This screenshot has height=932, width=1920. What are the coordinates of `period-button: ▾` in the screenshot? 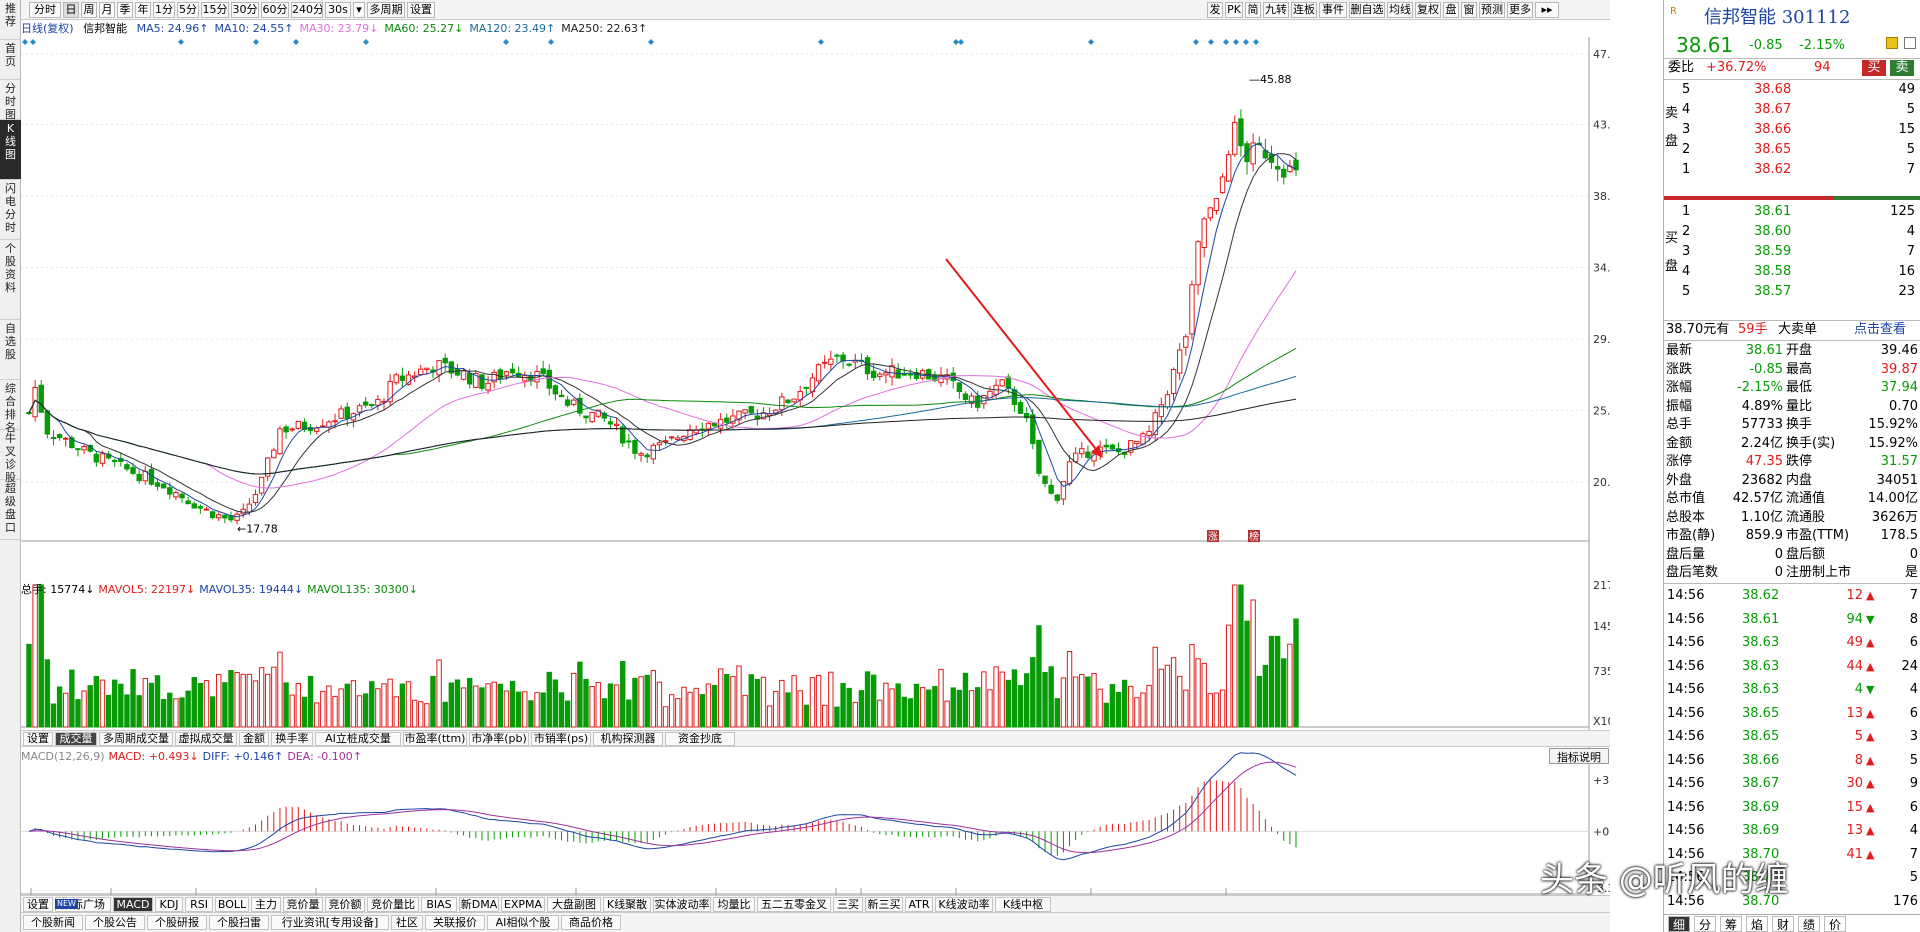 It's located at (359, 10).